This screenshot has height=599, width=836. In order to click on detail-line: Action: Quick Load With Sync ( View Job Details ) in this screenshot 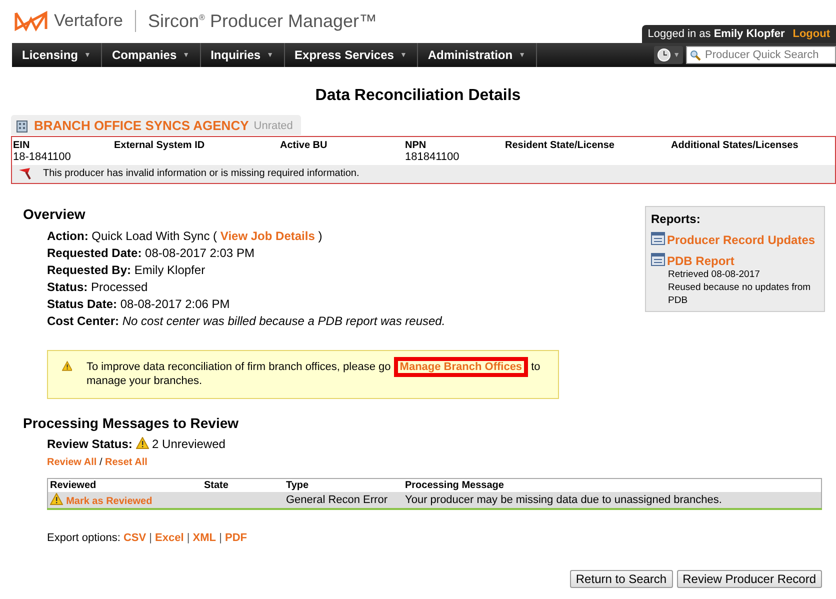, I will do `click(185, 236)`.